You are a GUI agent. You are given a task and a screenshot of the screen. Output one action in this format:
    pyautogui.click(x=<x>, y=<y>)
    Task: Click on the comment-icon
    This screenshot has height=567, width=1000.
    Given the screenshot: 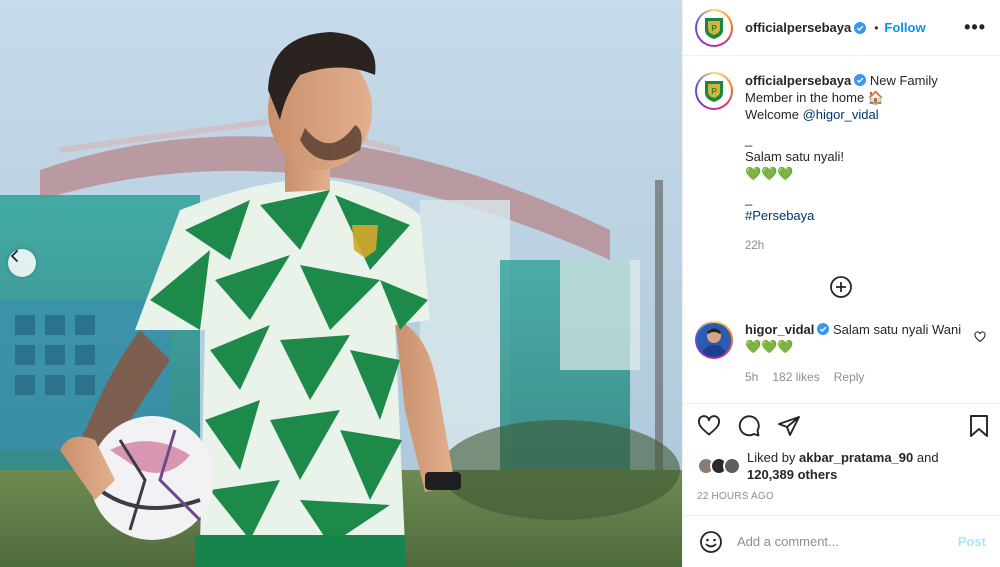 What is the action you would take?
    pyautogui.click(x=749, y=425)
    